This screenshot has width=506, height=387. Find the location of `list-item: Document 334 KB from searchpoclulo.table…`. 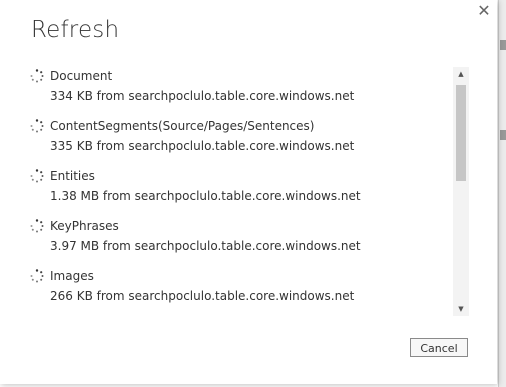

list-item: Document 334 KB from searchpoclulo.table… is located at coordinates (239, 89).